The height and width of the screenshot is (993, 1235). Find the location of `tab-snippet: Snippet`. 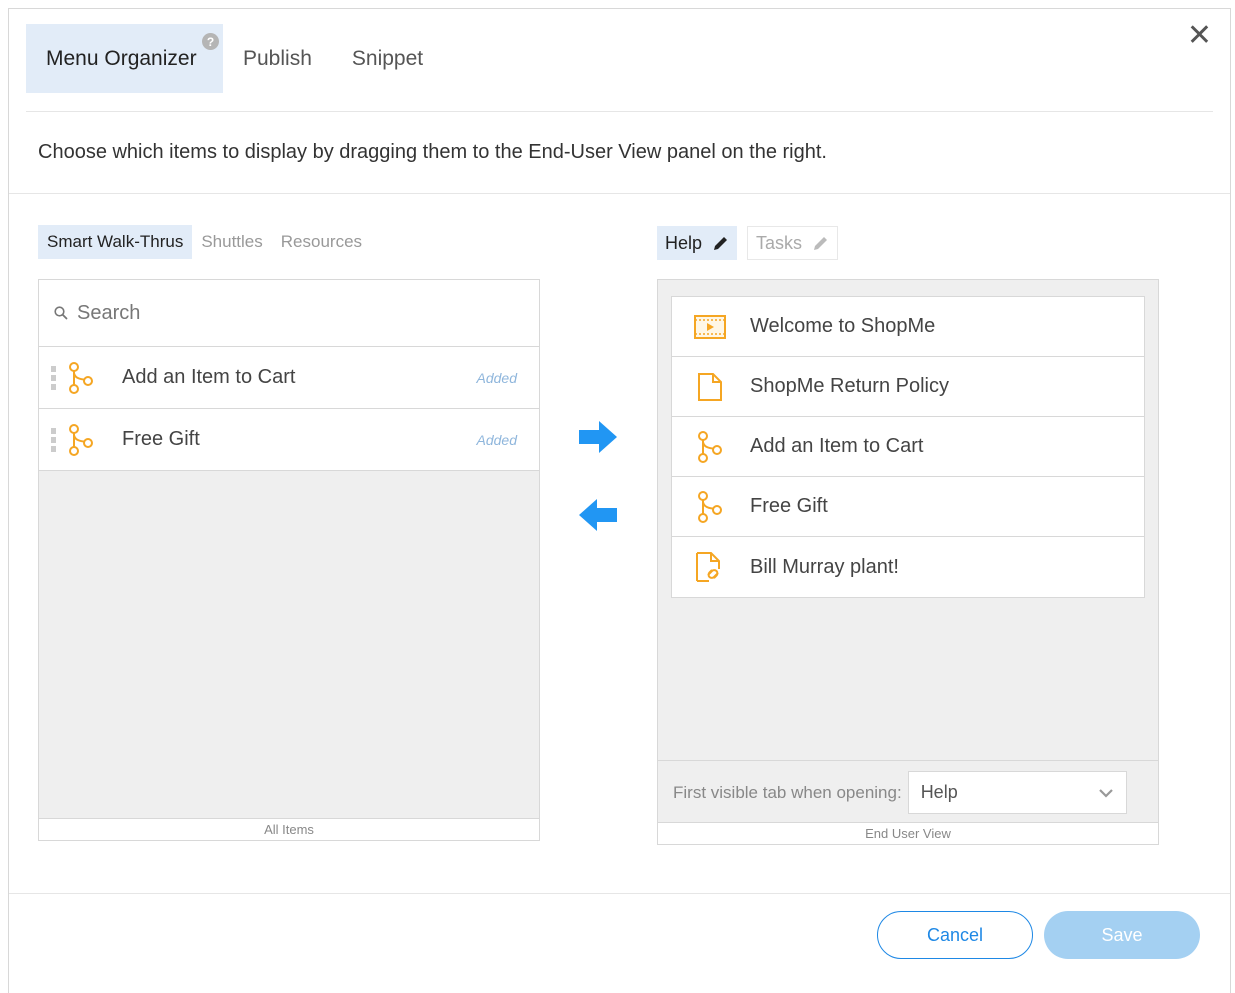

tab-snippet: Snippet is located at coordinates (387, 58).